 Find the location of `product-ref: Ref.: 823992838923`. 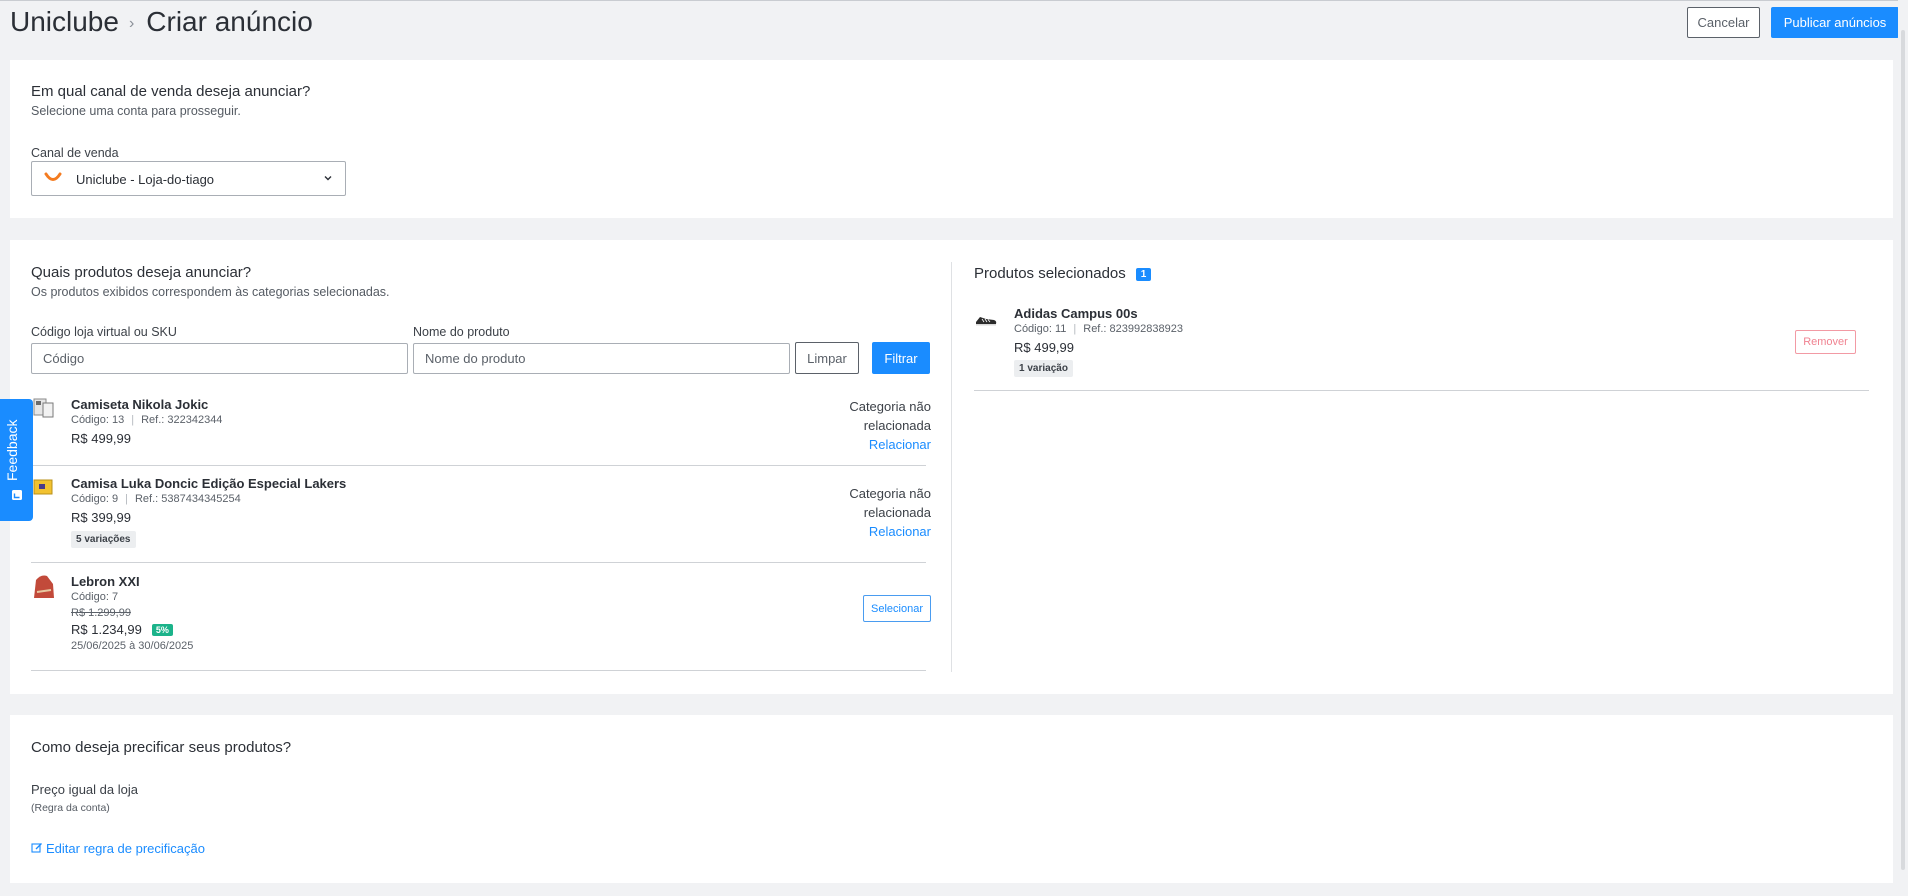

product-ref: Ref.: 823992838923 is located at coordinates (1133, 329).